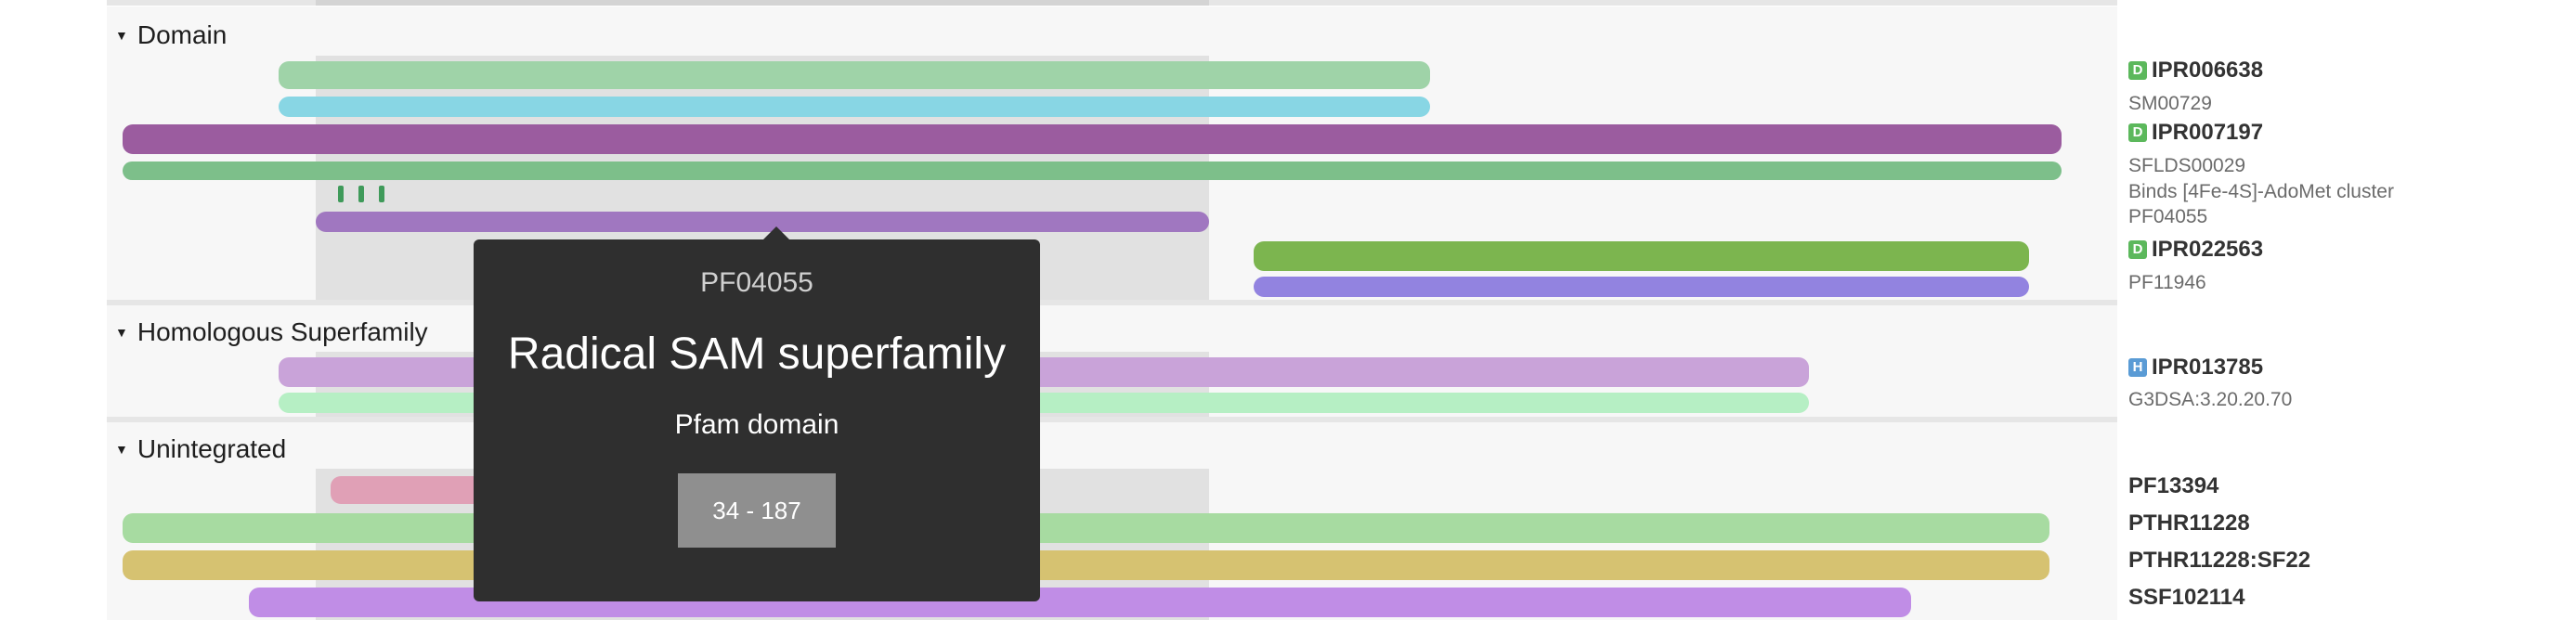 This screenshot has width=2576, height=620. I want to click on pf04055-bar, so click(763, 222).